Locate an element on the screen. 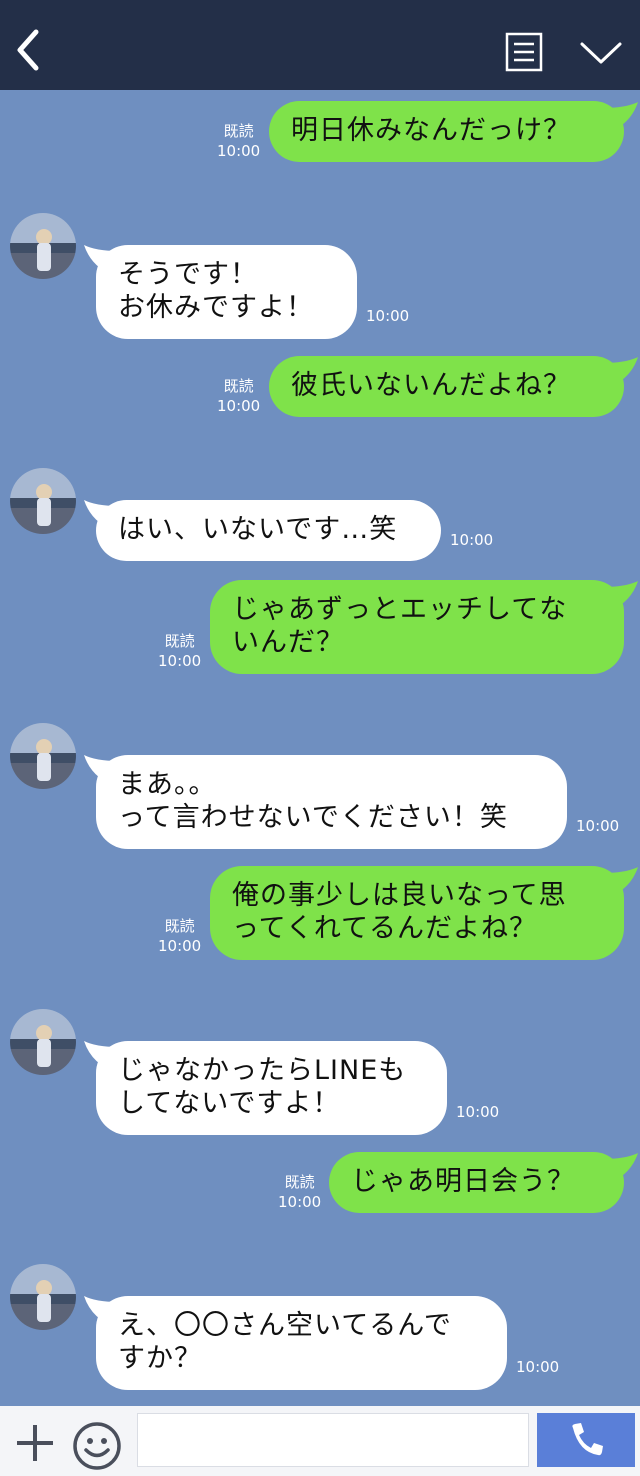  emoji-button is located at coordinates (97, 1446).